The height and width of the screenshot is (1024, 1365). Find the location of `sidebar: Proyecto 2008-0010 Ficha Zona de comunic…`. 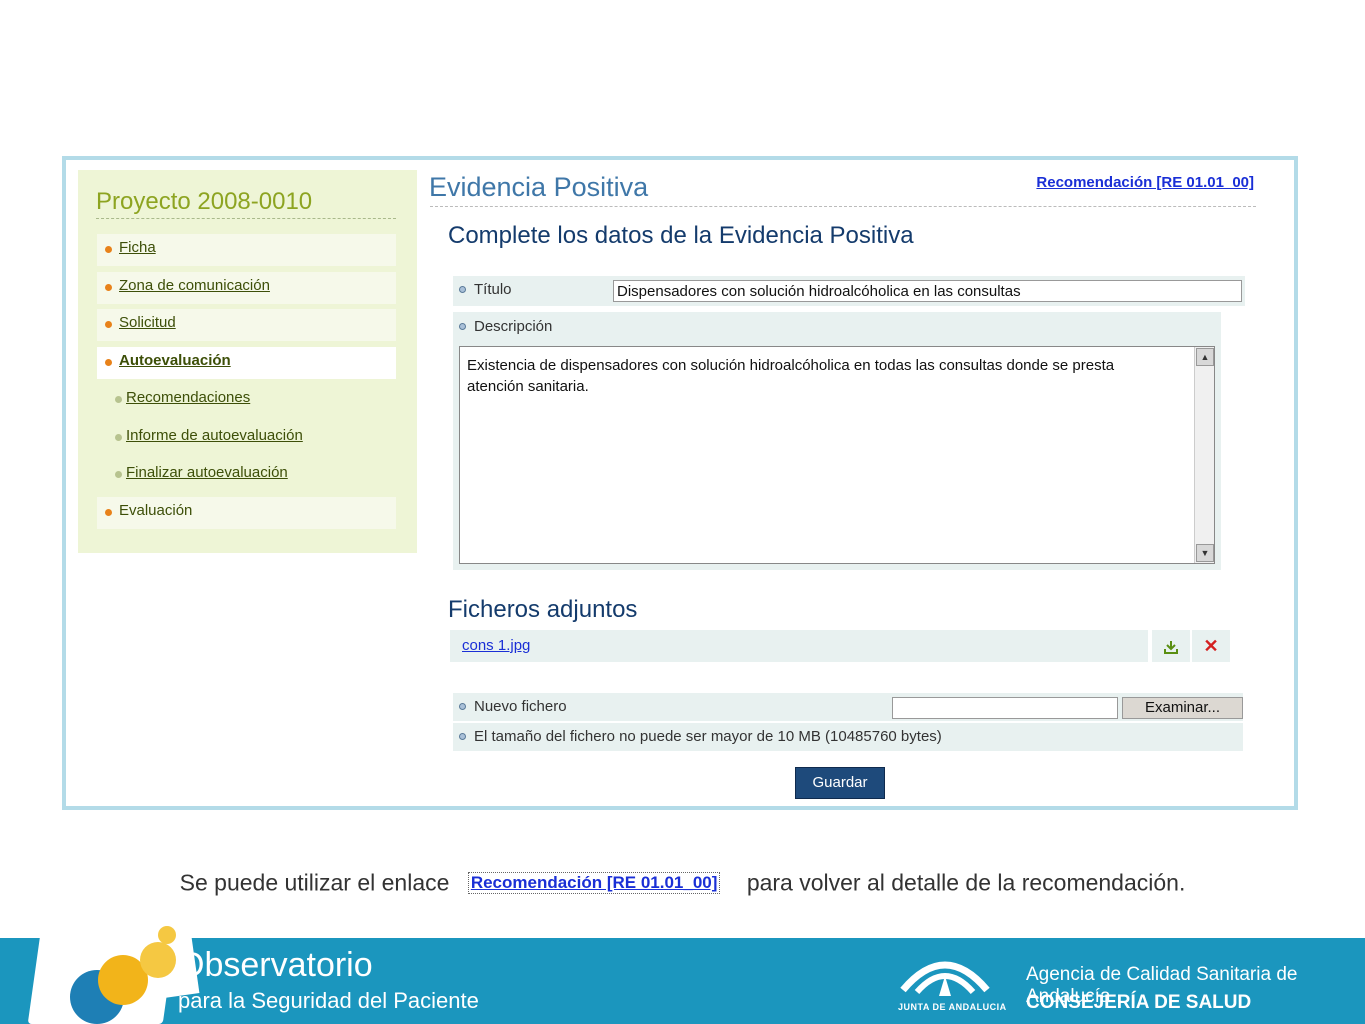

sidebar: Proyecto 2008-0010 Ficha Zona de comunic… is located at coordinates (247, 361).